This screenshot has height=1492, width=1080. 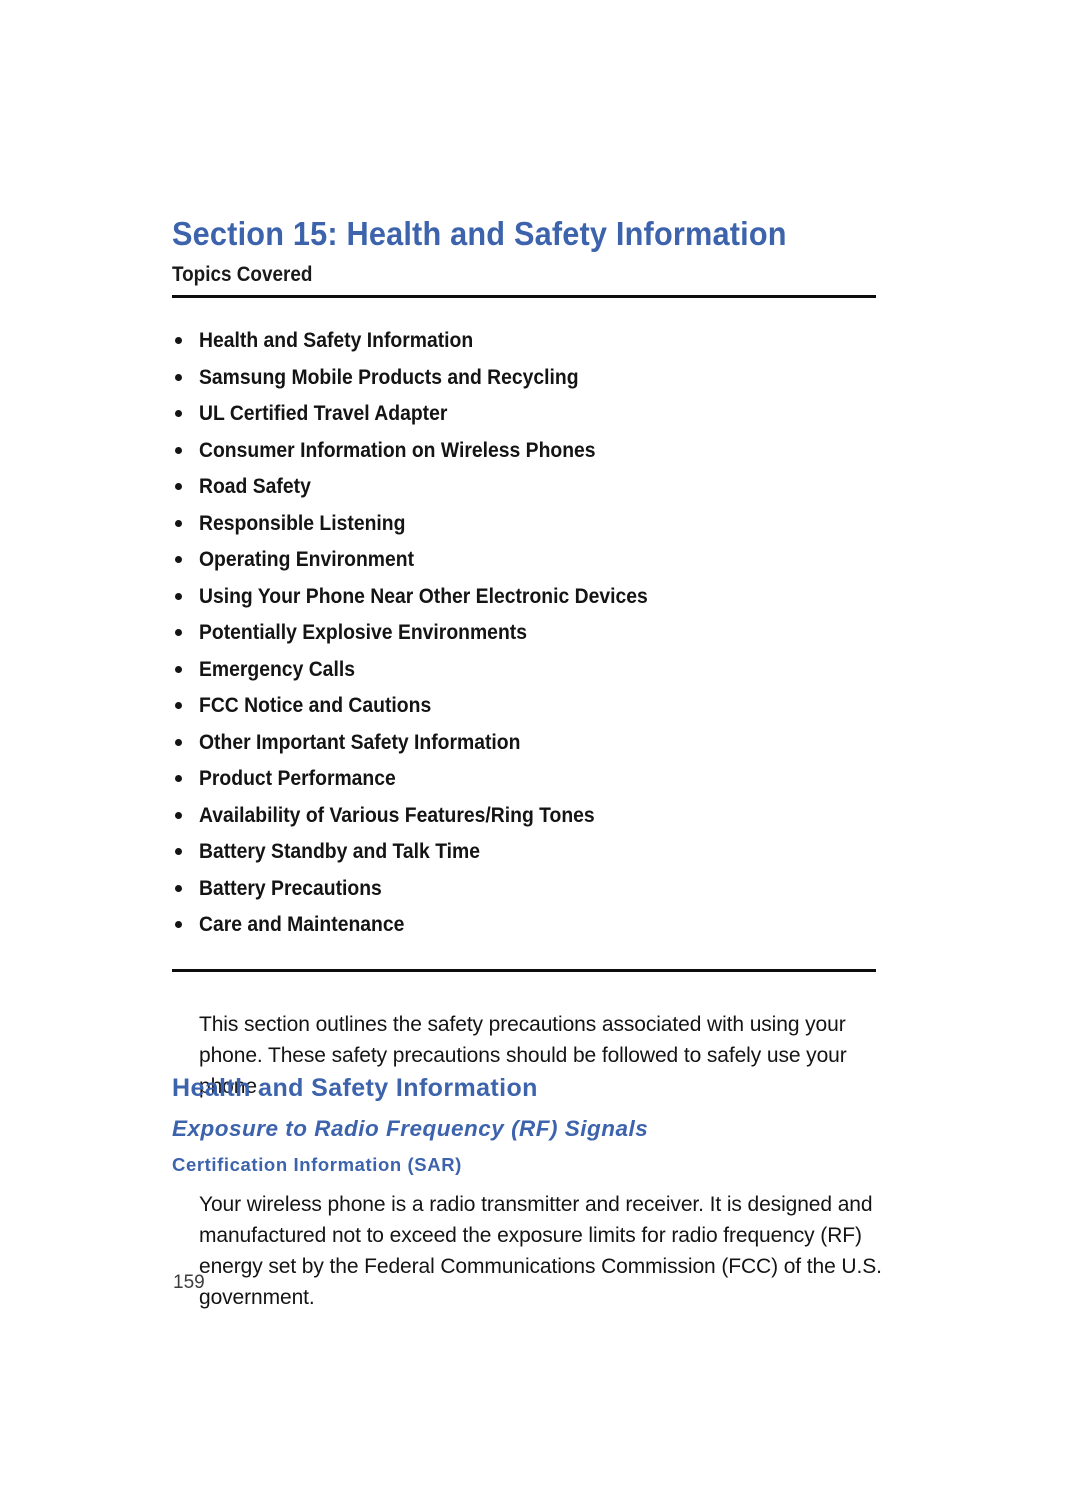 What do you see at coordinates (524, 490) in the screenshot?
I see `list-item: Road Safety` at bounding box center [524, 490].